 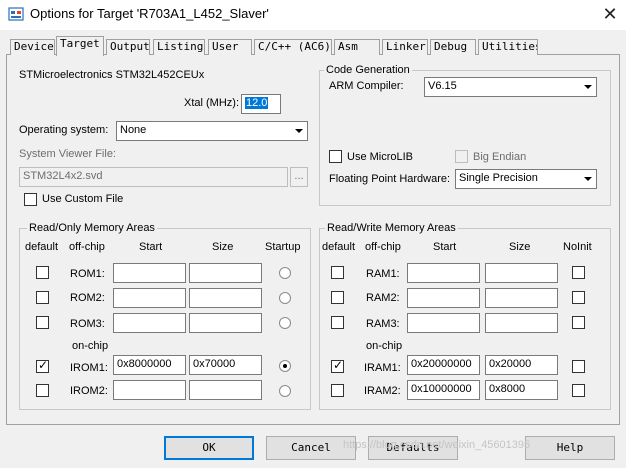 I want to click on ram3-noinit-checkbox, so click(x=578, y=322).